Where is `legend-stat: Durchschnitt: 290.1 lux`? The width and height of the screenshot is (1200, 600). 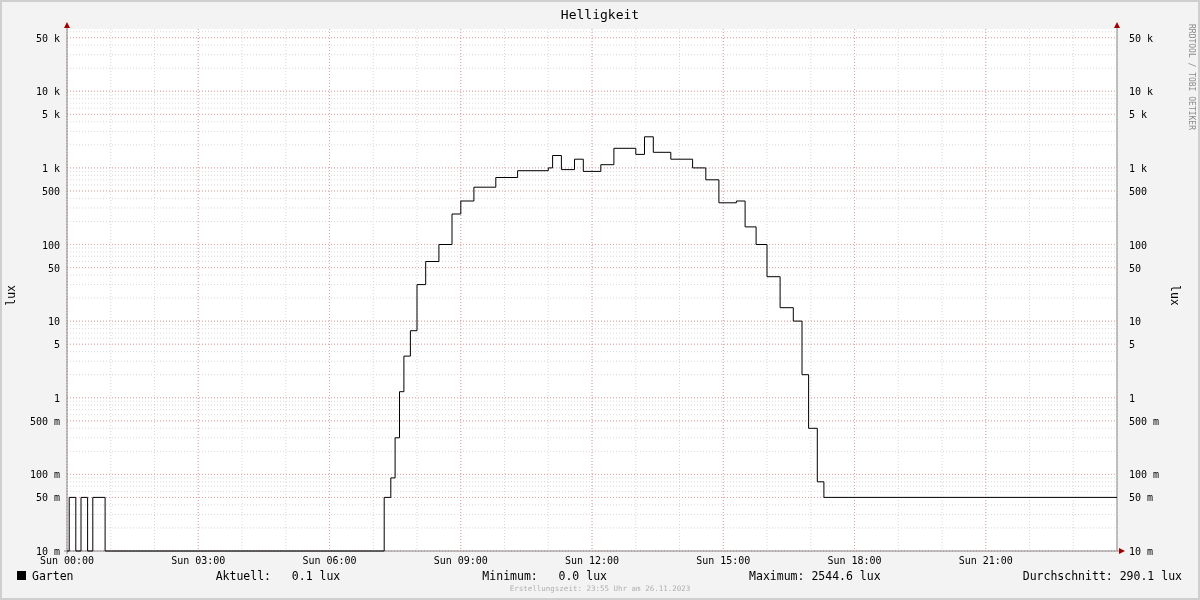 legend-stat: Durchschnitt: 290.1 lux is located at coordinates (1102, 575).